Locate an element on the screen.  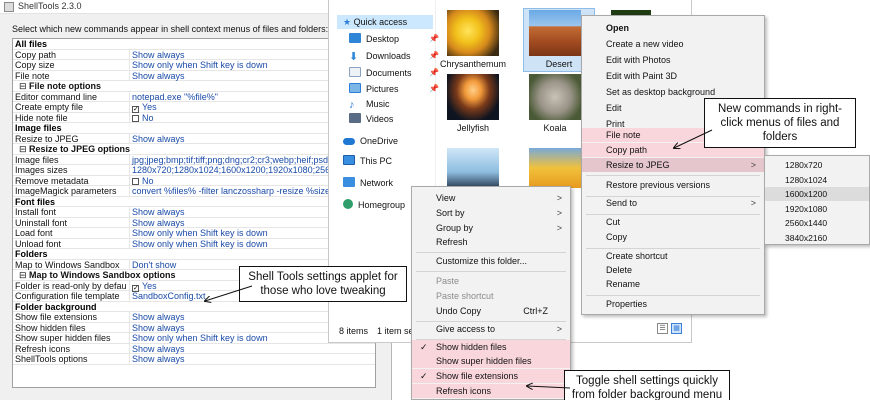
nav-quick-access: ★ Quick access is located at coordinates (385, 22).